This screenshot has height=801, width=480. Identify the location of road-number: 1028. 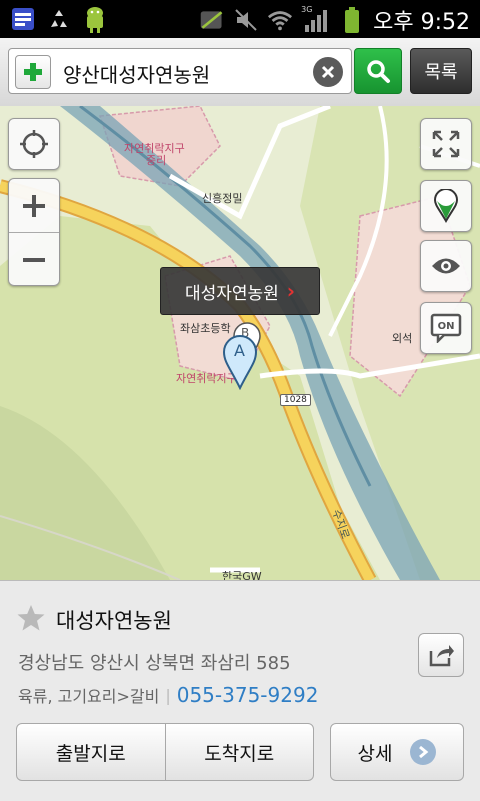
(295, 400).